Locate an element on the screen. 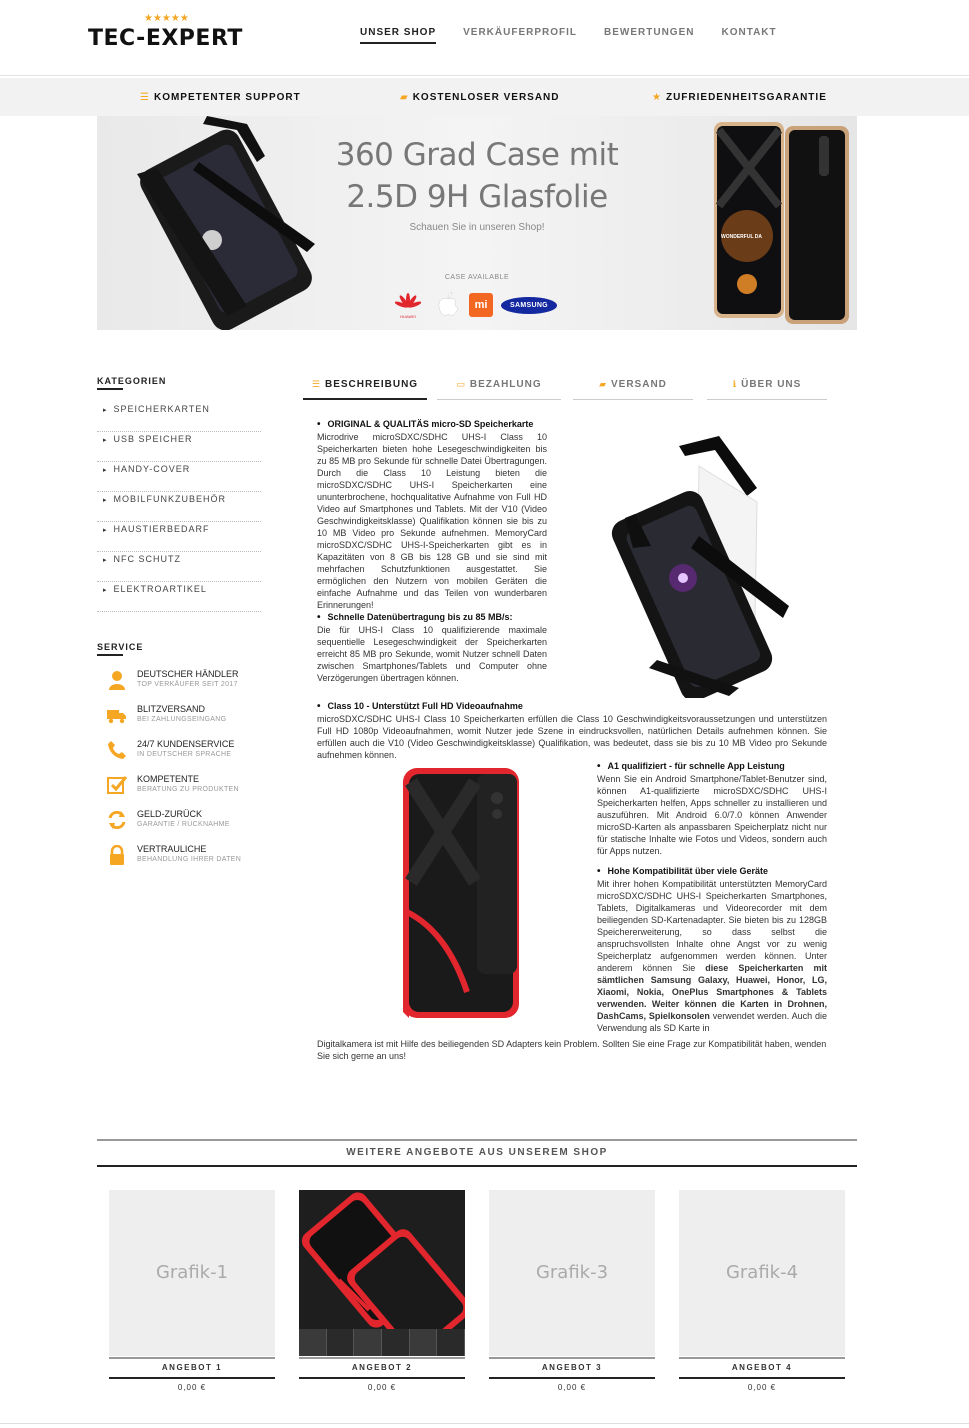 The width and height of the screenshot is (969, 1428). lock-icon is located at coordinates (117, 855).